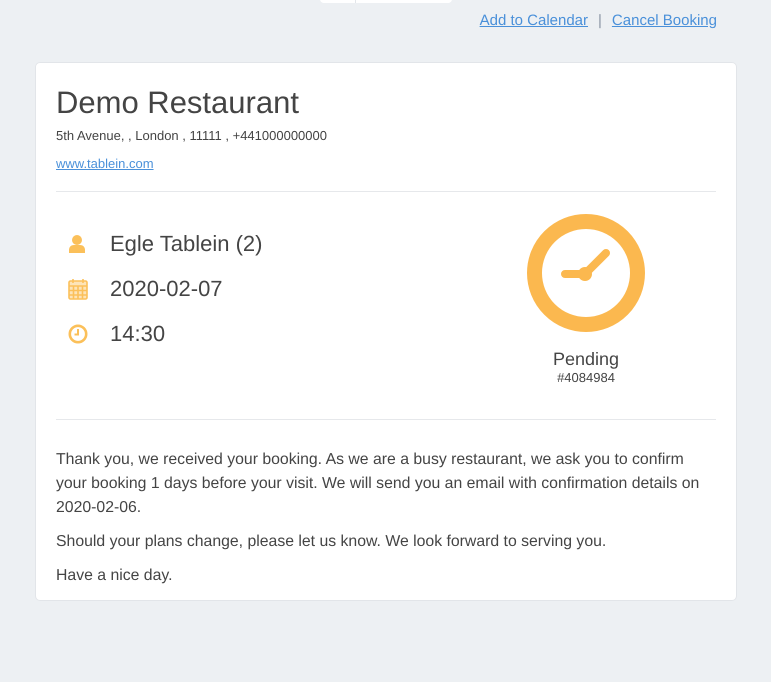 The width and height of the screenshot is (771, 682). I want to click on message-paragraph: Have a nice day., so click(115, 576).